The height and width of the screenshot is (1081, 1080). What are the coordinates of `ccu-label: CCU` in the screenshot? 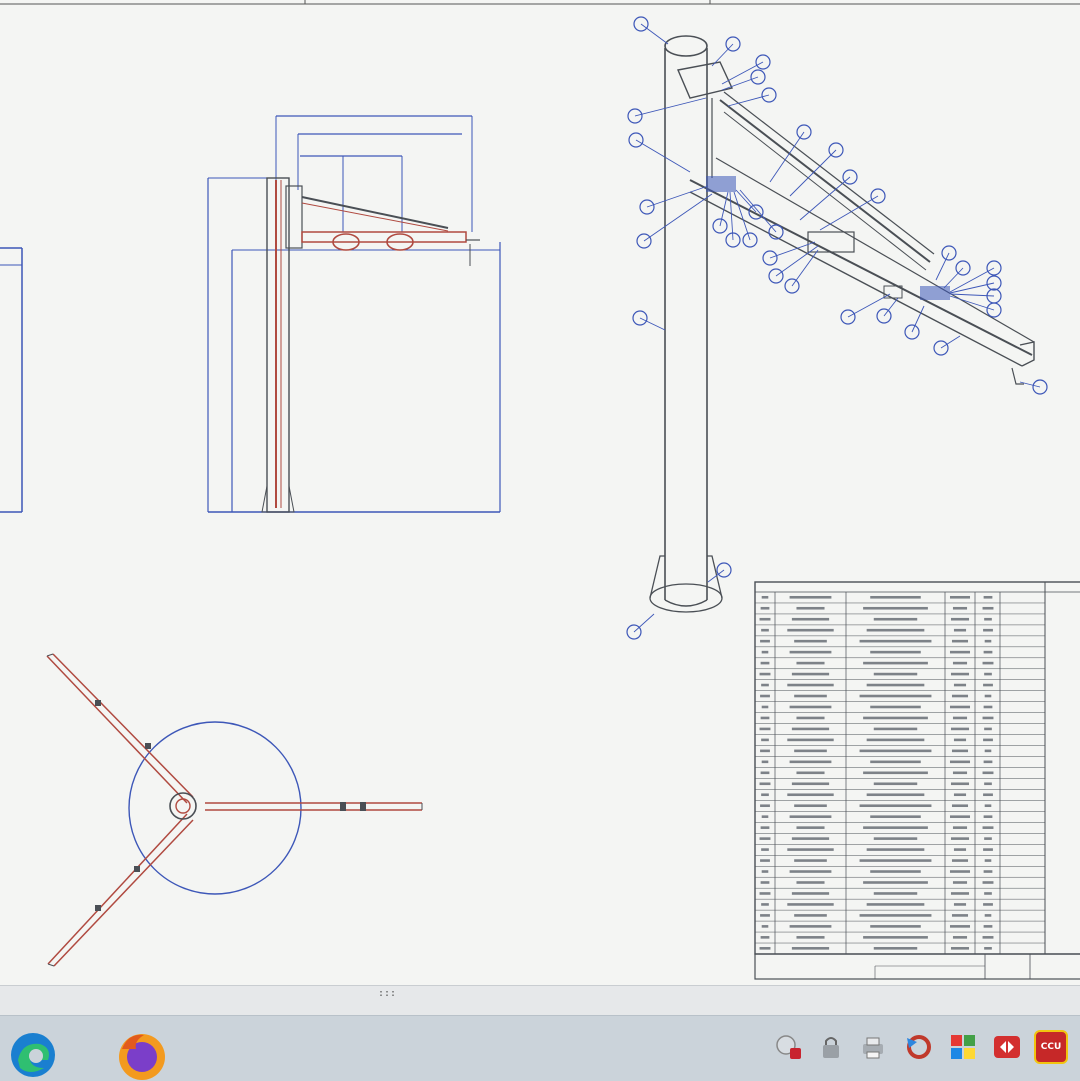 It's located at (1051, 1047).